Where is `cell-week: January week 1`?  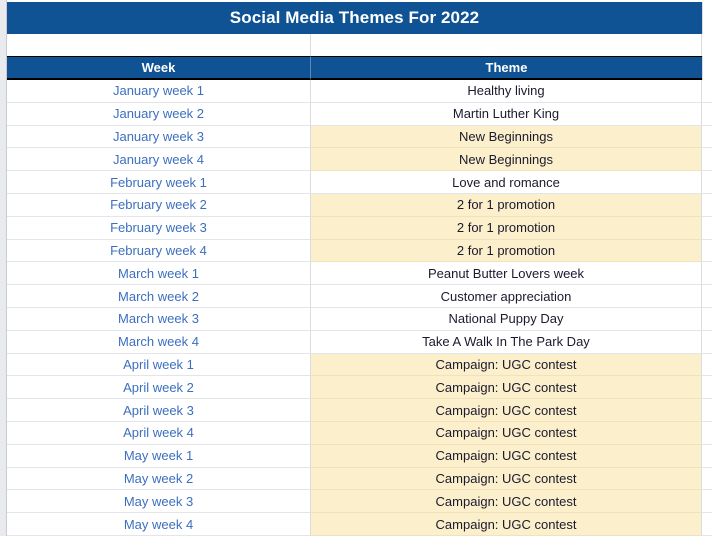
cell-week: January week 1 is located at coordinates (159, 91).